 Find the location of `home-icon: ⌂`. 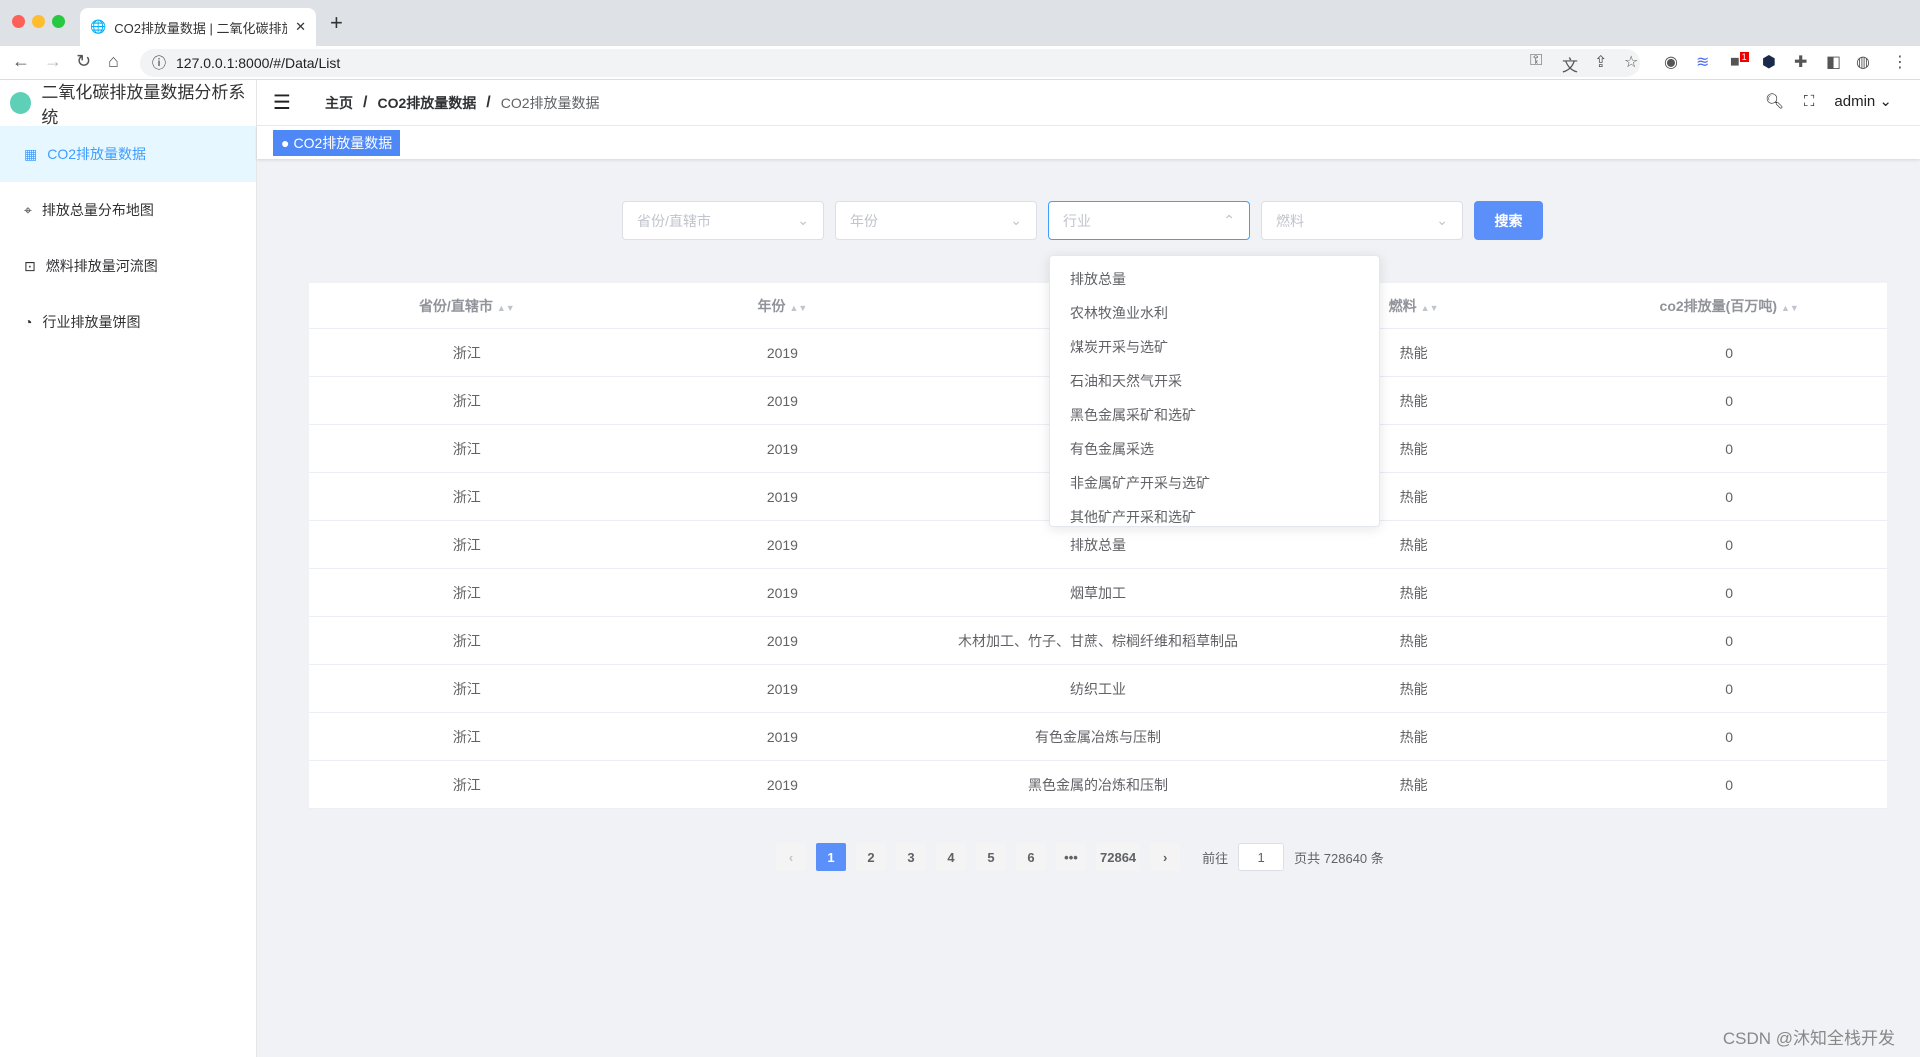

home-icon: ⌂ is located at coordinates (113, 61).